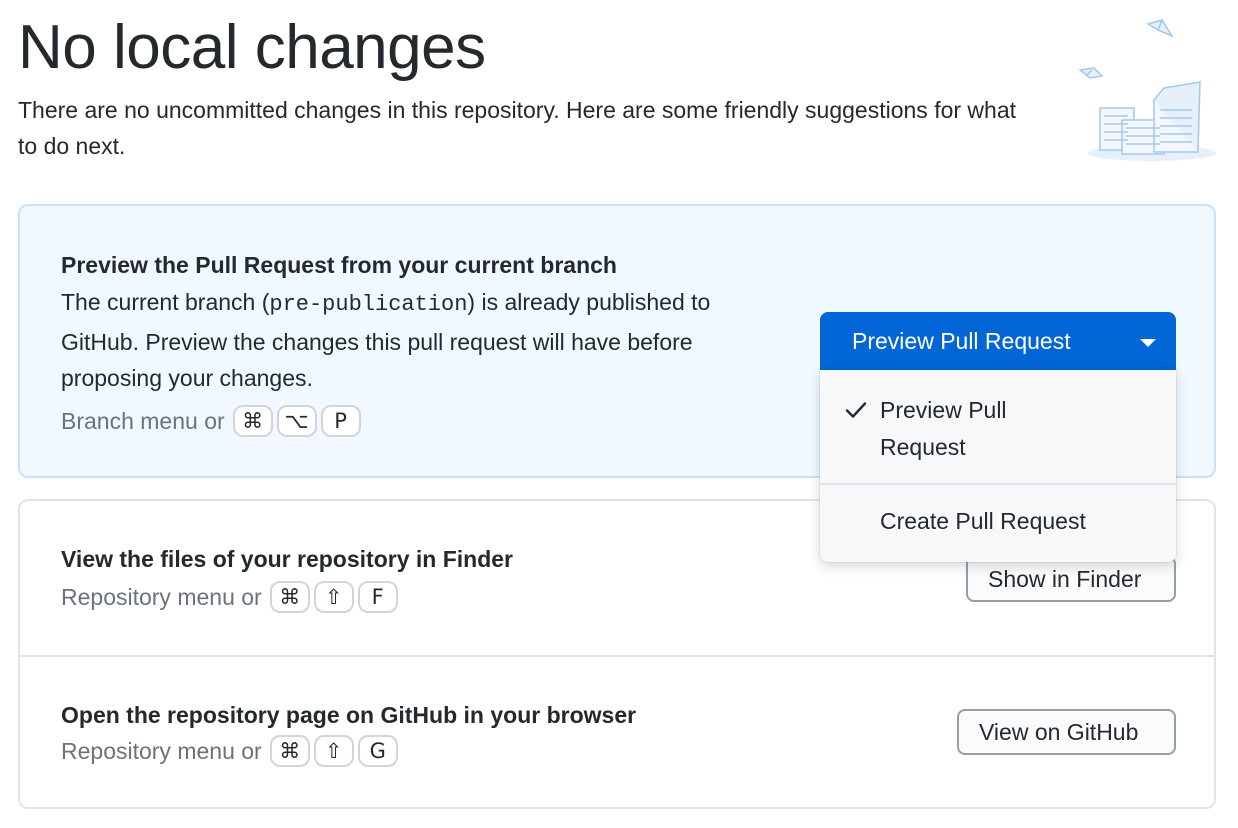 The width and height of the screenshot is (1238, 828). Describe the element at coordinates (1066, 732) in the screenshot. I see `view-on-github-button: View on GitHub` at that location.